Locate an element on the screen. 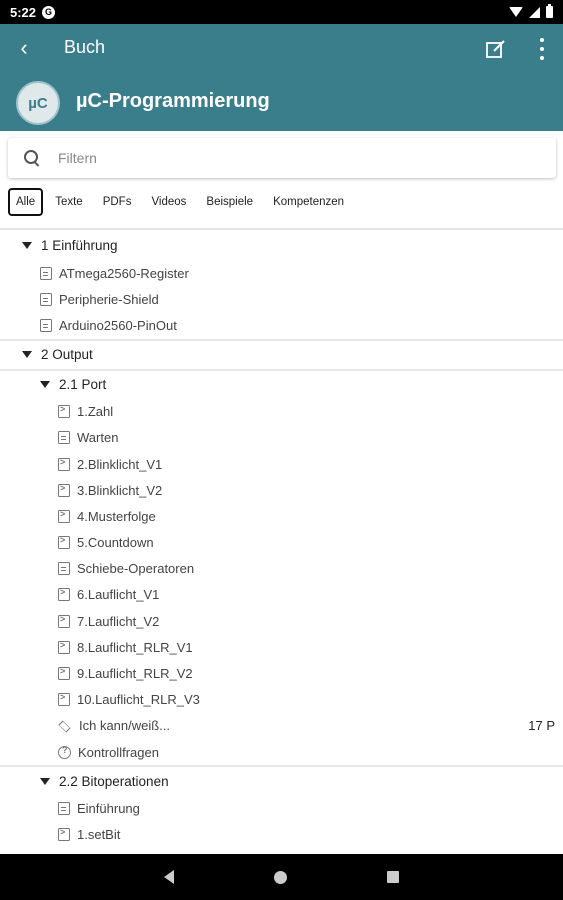 Image resolution: width=563 pixels, height=900 pixels. tree-item-label: 1.Zahl is located at coordinates (95, 412).